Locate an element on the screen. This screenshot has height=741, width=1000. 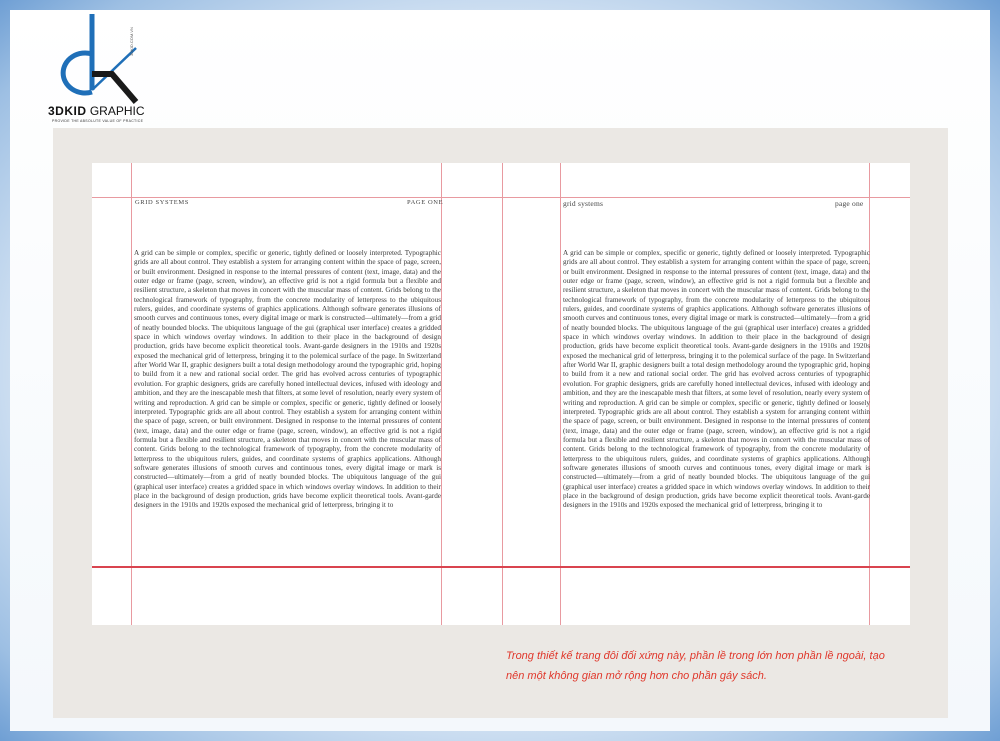
right-running-head: grid systems is located at coordinates (583, 203).